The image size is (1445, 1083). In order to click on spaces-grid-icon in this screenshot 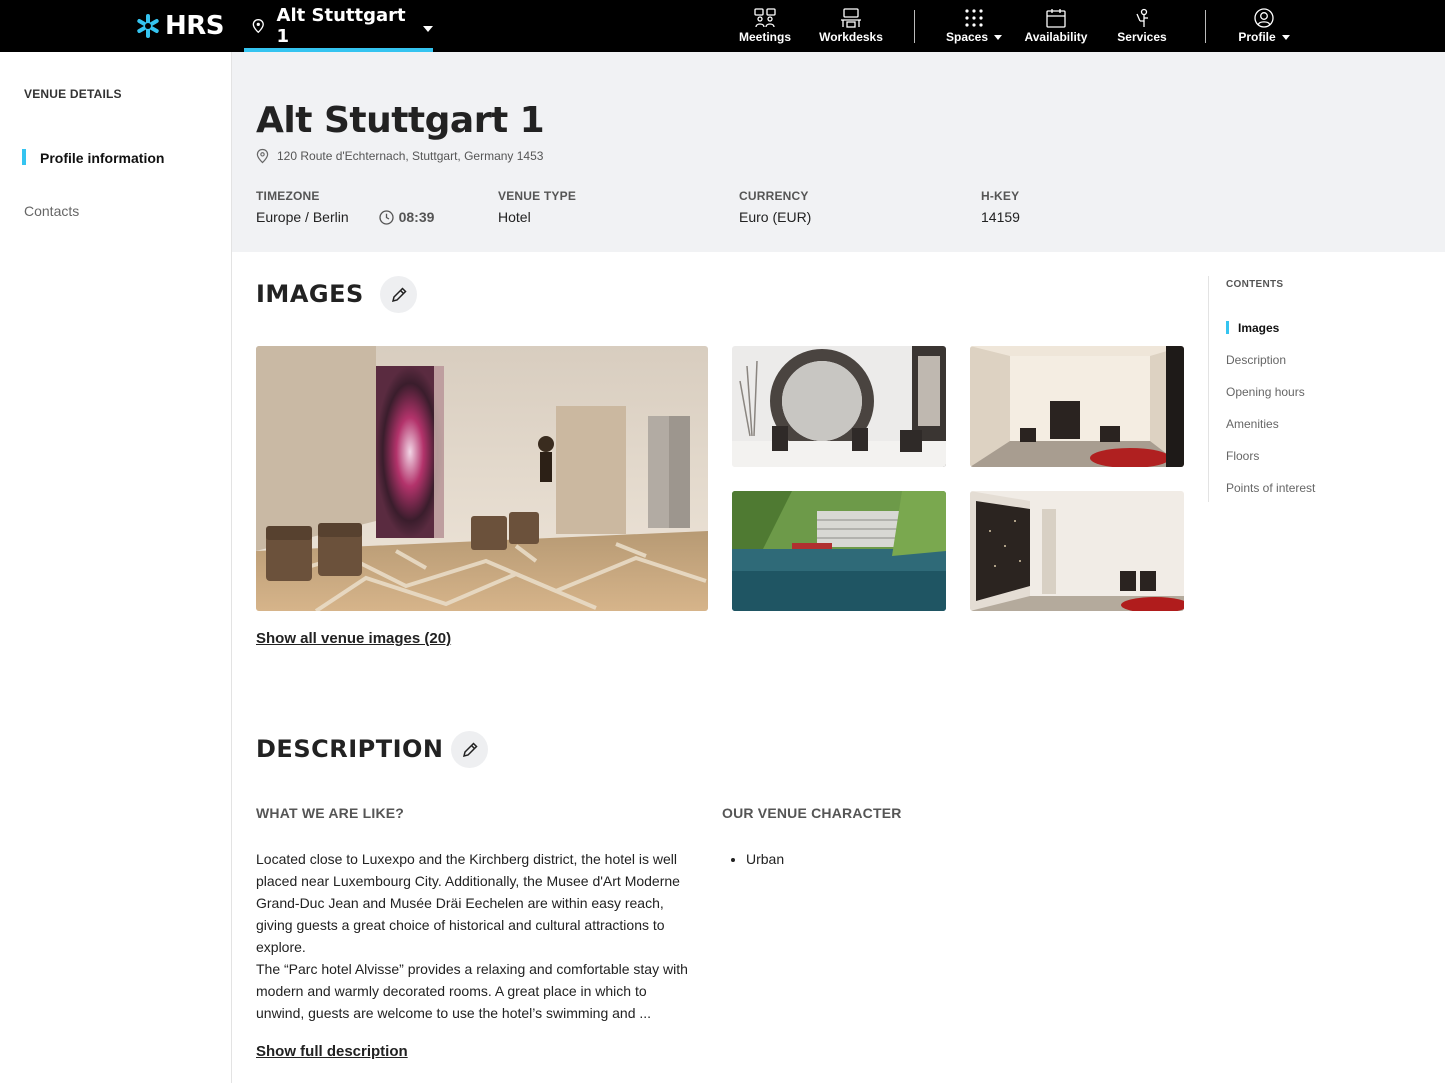, I will do `click(974, 18)`.